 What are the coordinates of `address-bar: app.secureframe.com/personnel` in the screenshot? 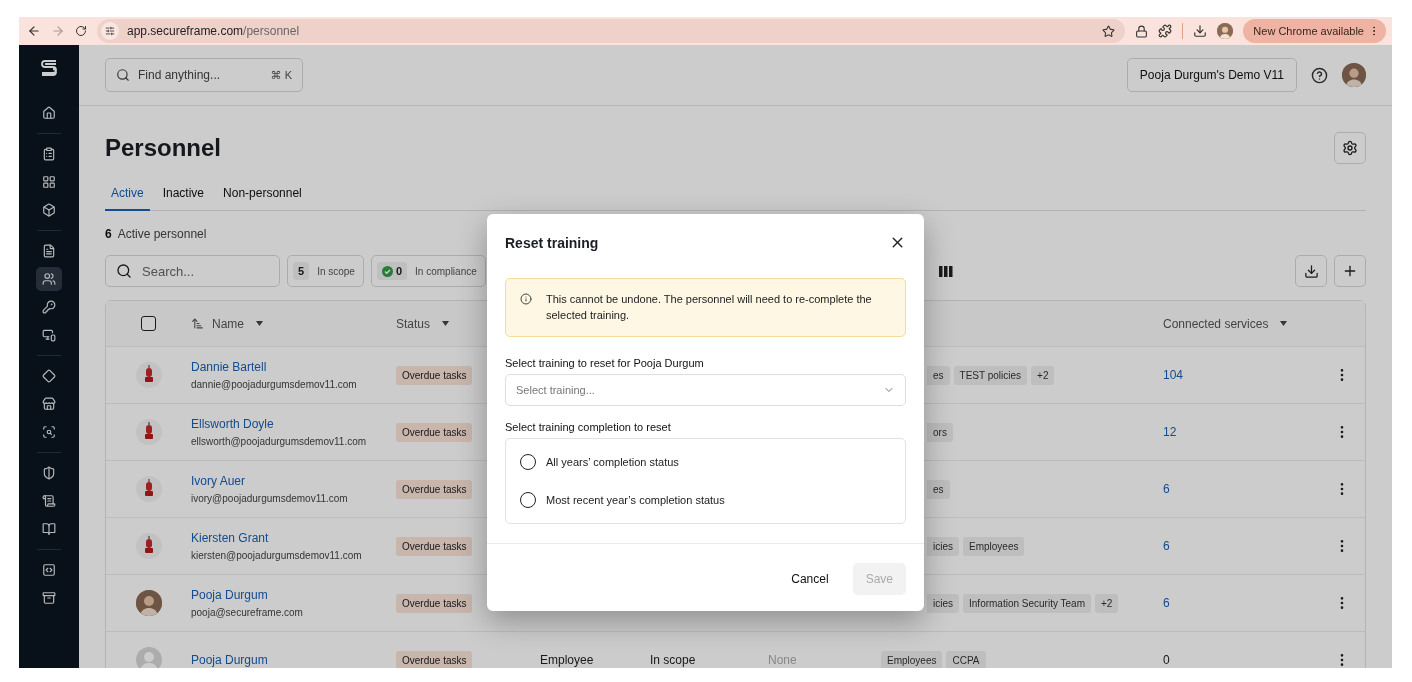 It's located at (611, 31).